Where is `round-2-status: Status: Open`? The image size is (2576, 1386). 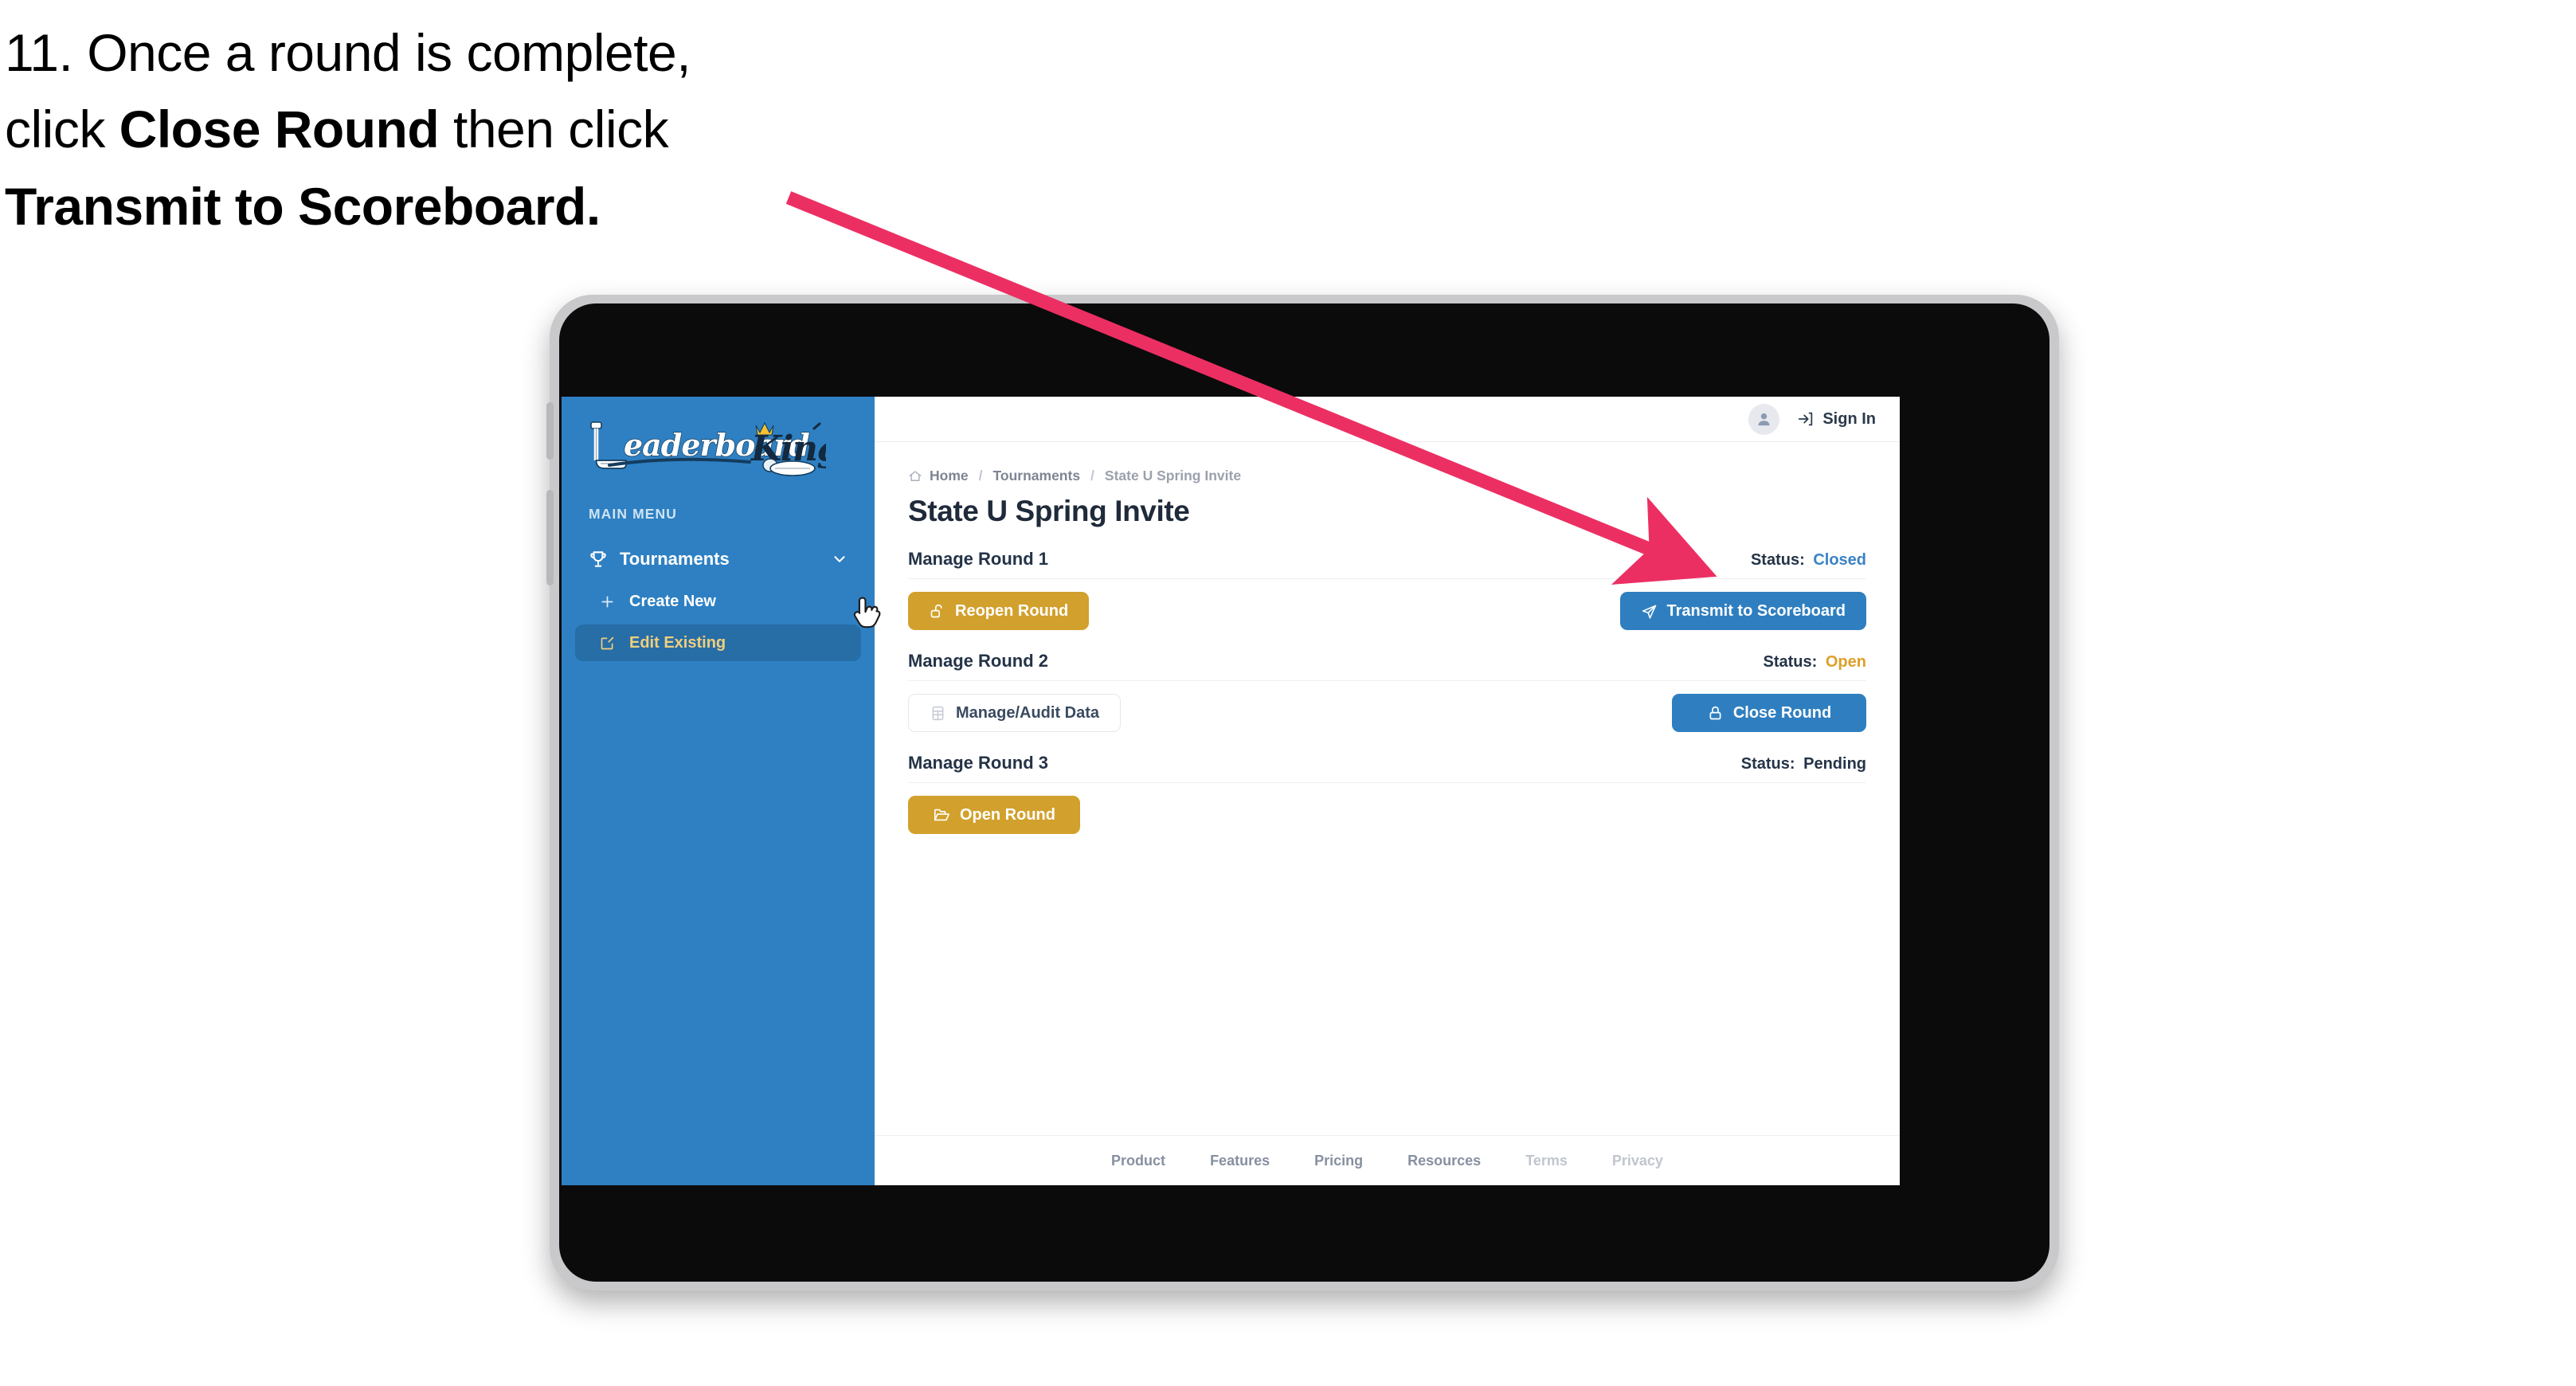 round-2-status: Status: Open is located at coordinates (1815, 662).